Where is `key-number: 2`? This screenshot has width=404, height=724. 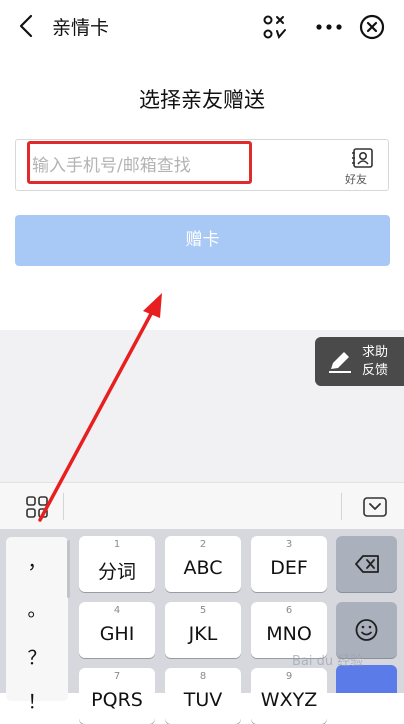 key-number: 2 is located at coordinates (203, 544).